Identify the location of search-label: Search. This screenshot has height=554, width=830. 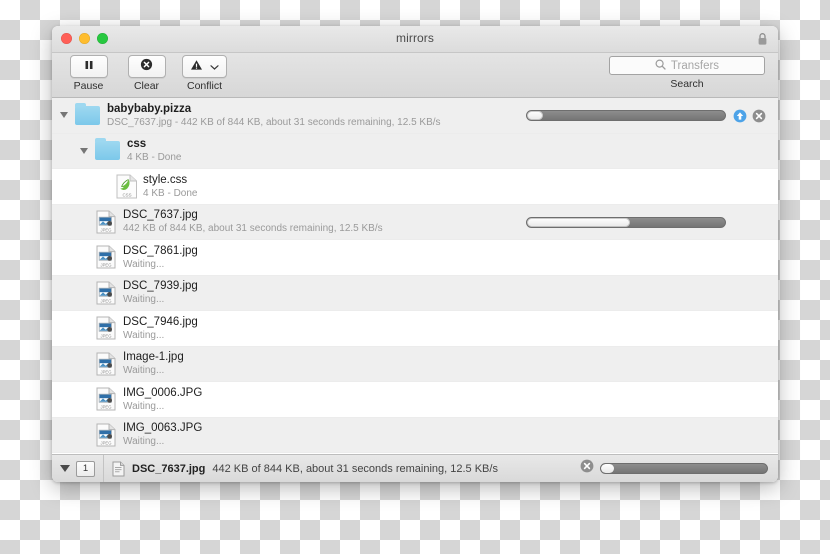
(687, 84).